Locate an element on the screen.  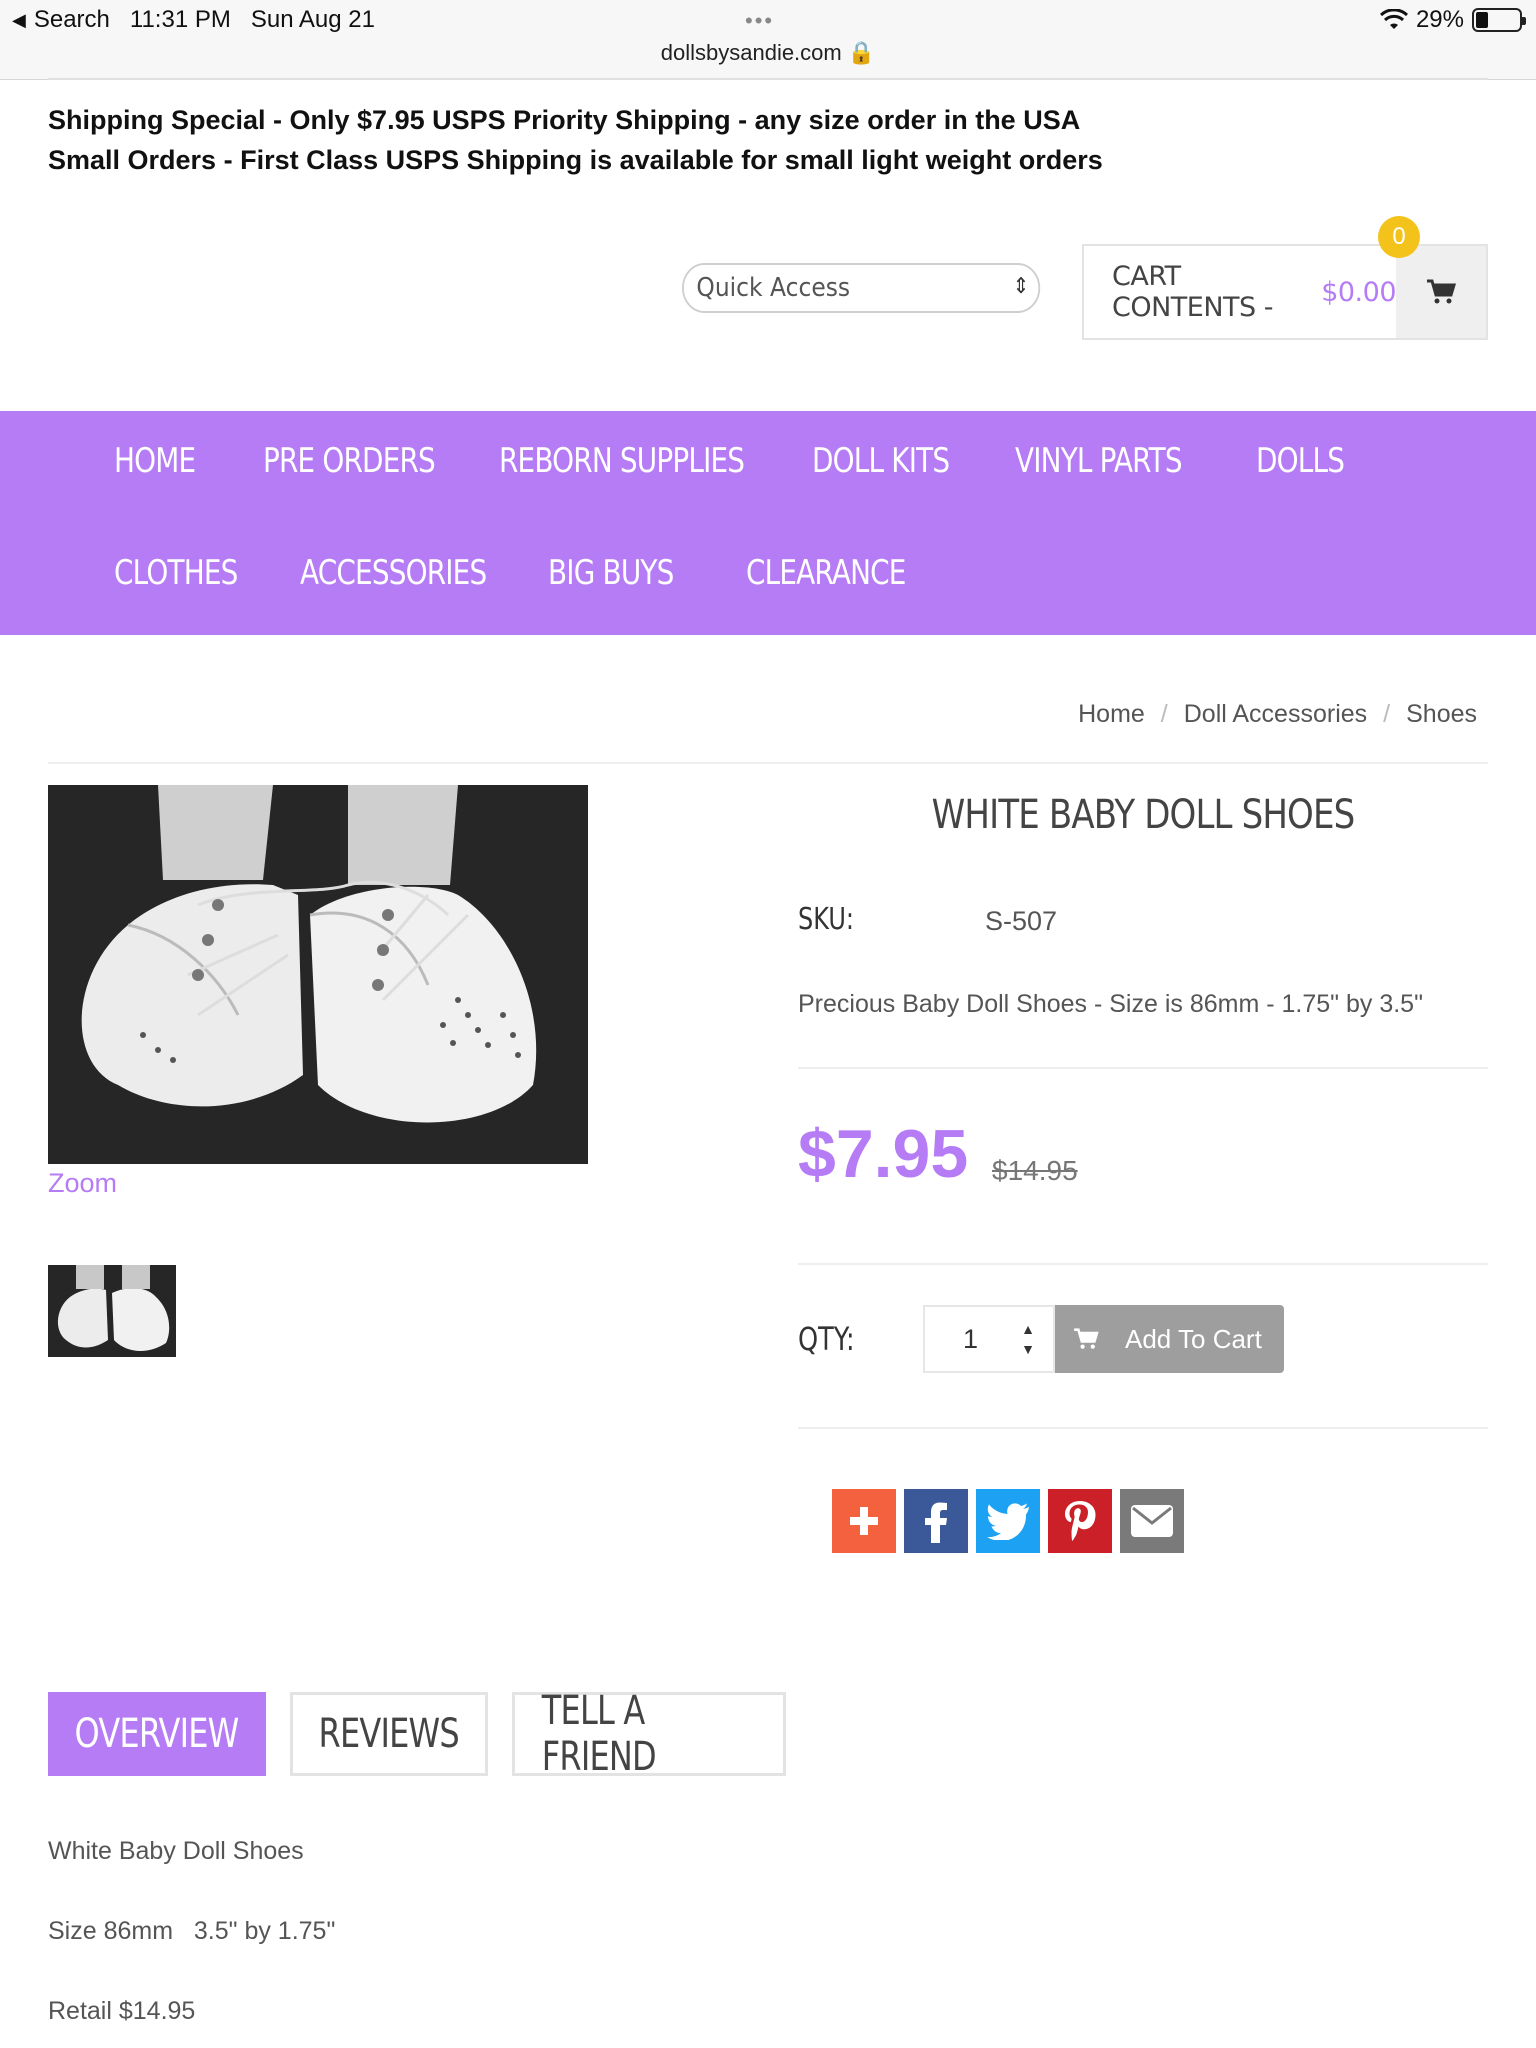
status-right: 29% is located at coordinates (1452, 20).